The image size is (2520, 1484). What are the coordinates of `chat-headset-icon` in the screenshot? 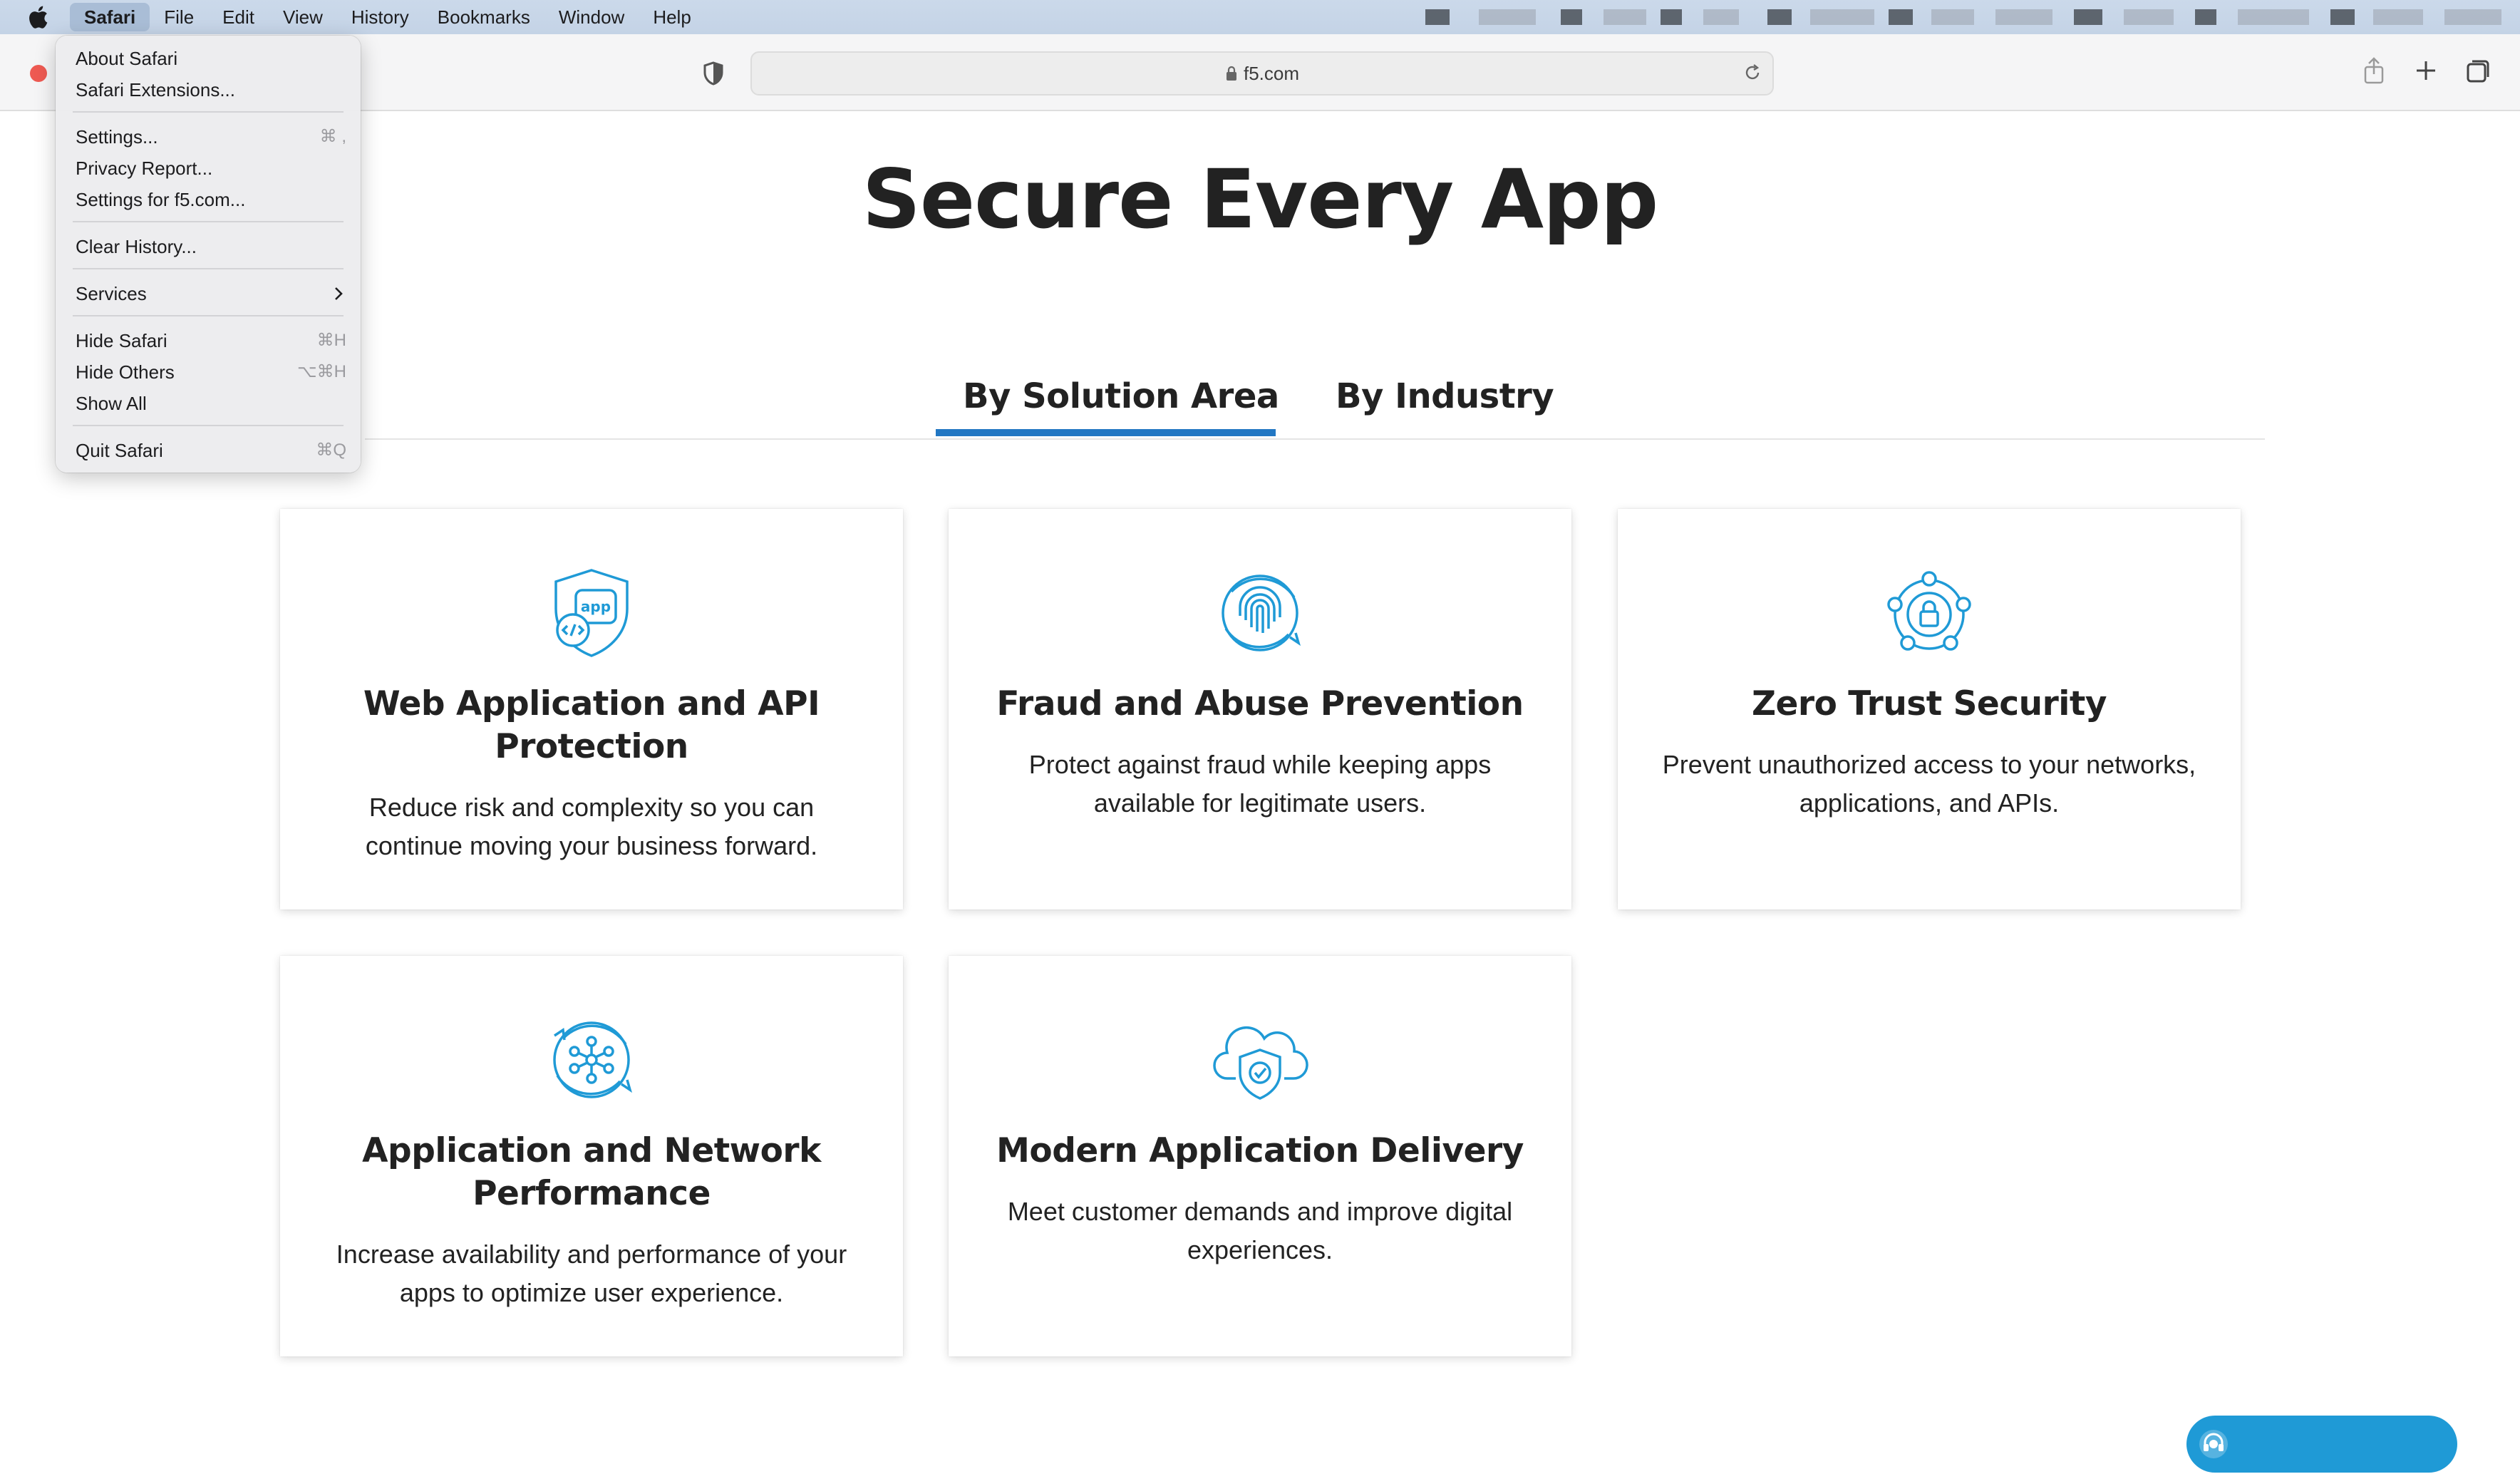 It's located at (2213, 1444).